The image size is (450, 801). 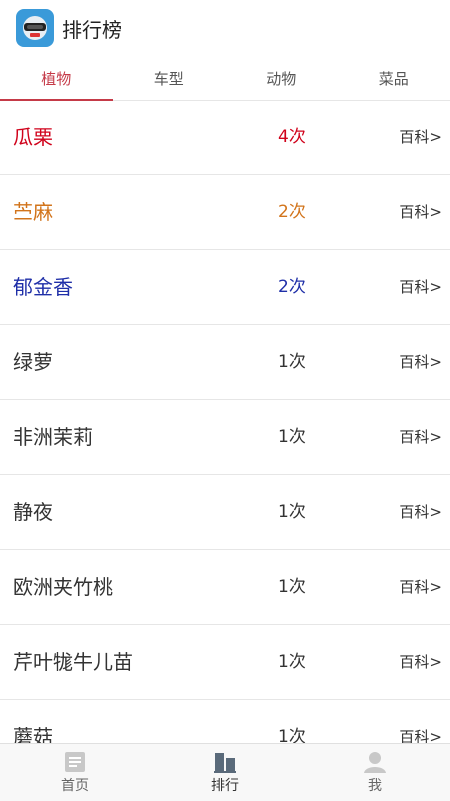 I want to click on ranking-icon, so click(x=225, y=762).